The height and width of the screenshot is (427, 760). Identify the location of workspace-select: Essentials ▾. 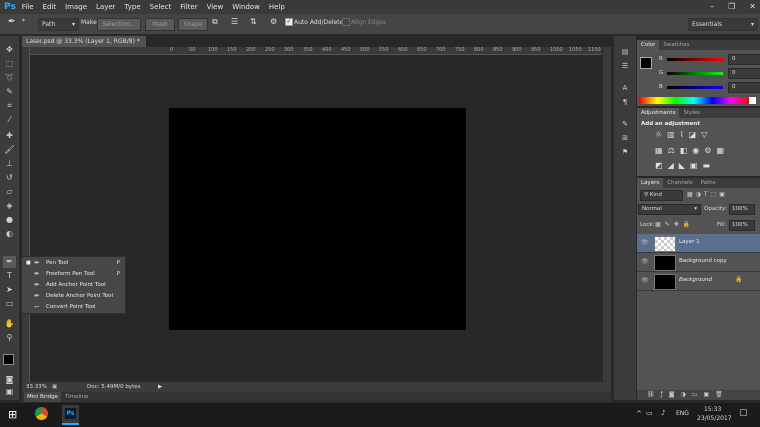
(723, 24).